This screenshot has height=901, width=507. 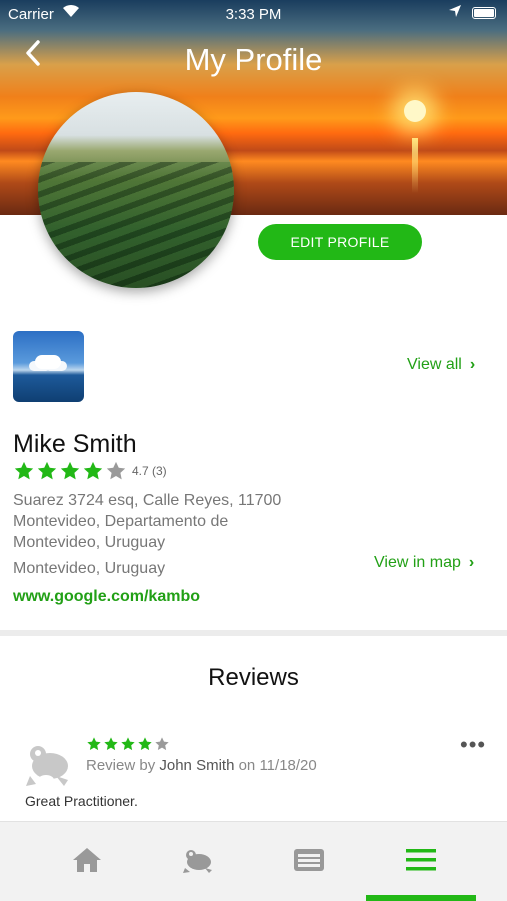 What do you see at coordinates (288, 765) in the screenshot?
I see `review-date: 11/18/20` at bounding box center [288, 765].